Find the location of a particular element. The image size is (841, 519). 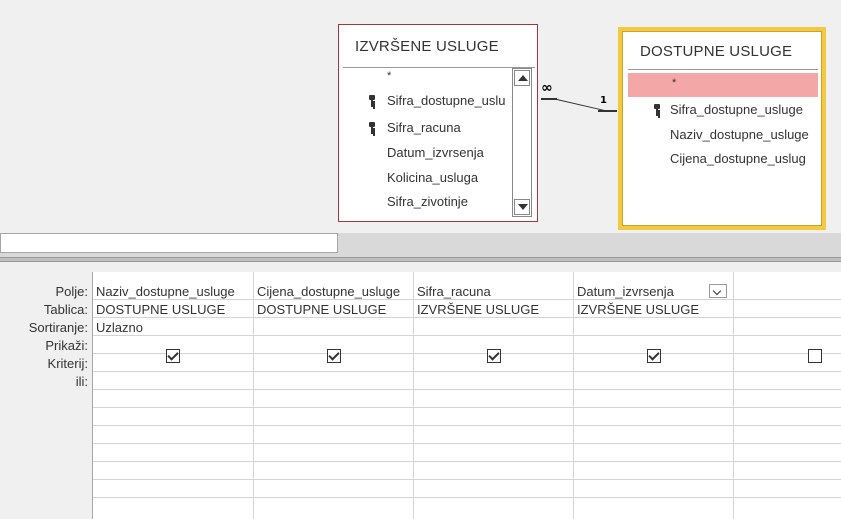

grid-cell-field: Naziv_dostupne_usluge is located at coordinates (173, 291).